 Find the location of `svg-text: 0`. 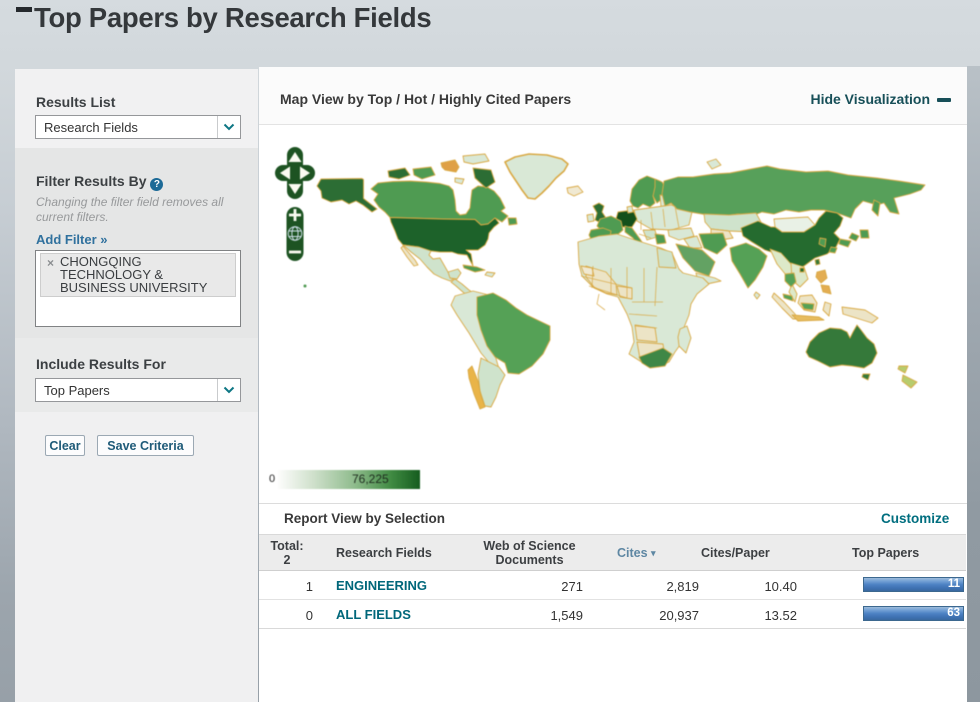

svg-text: 0 is located at coordinates (272, 479).